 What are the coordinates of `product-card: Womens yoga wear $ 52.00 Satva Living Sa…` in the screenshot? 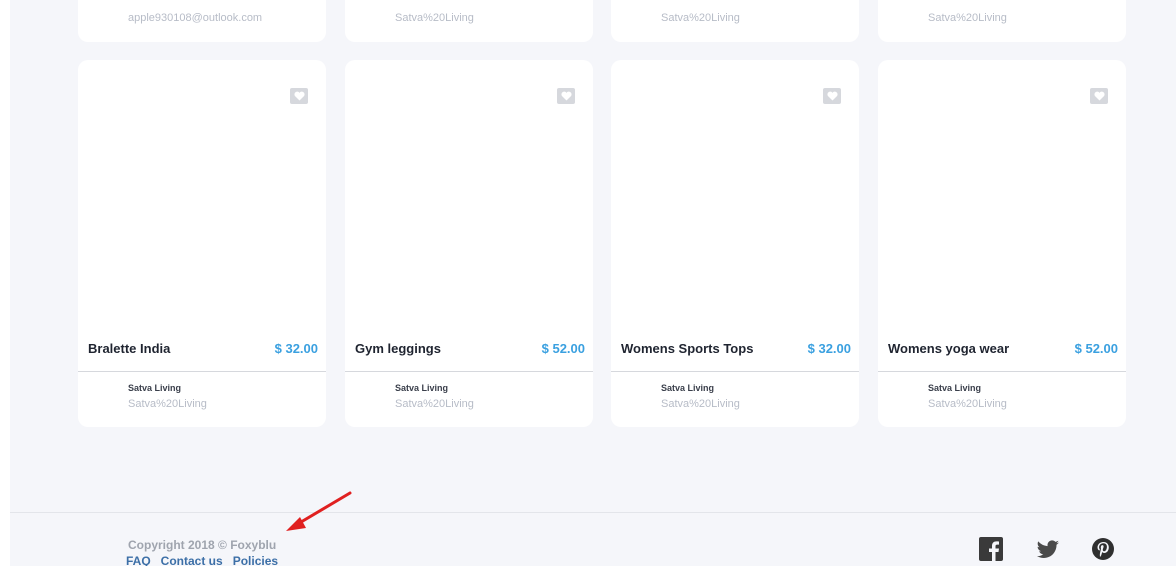 It's located at (1002, 243).